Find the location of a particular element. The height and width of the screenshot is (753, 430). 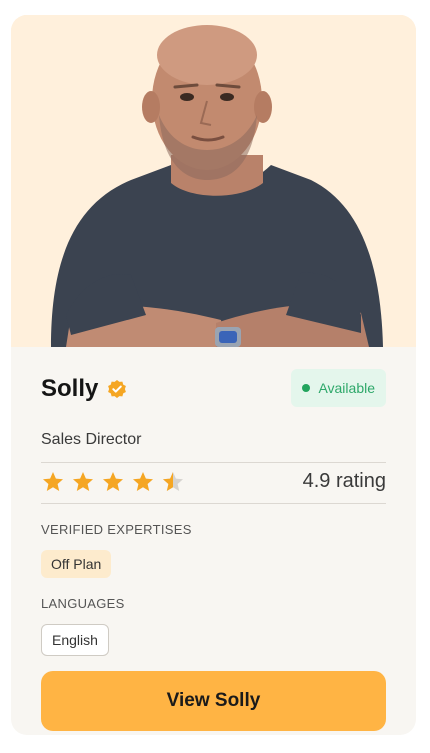

view-agent-button: View Solly is located at coordinates (213, 701).